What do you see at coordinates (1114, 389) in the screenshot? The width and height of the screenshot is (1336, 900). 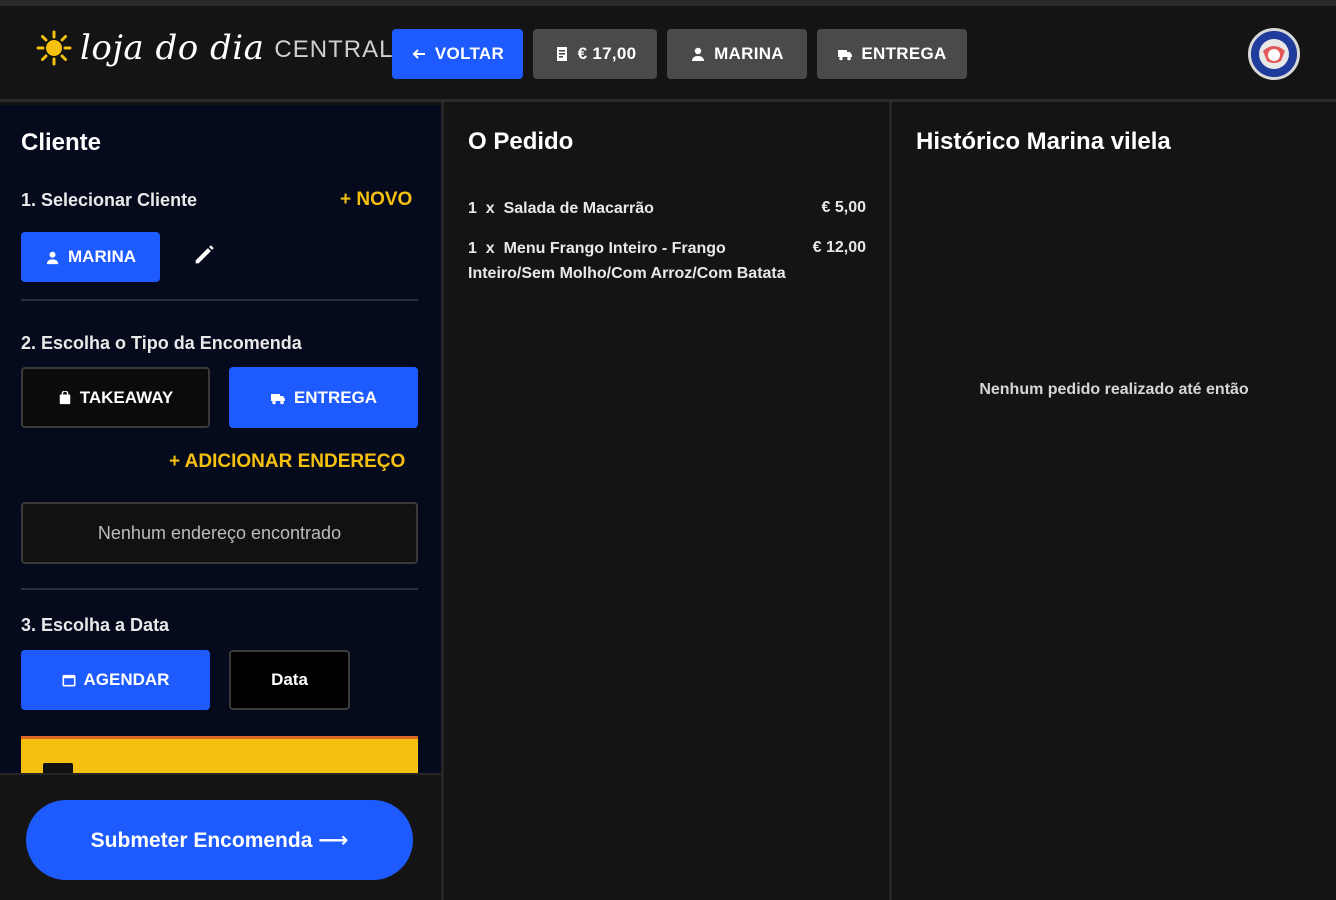 I see `history-empty-message: Nenhum pedido realizado até então` at bounding box center [1114, 389].